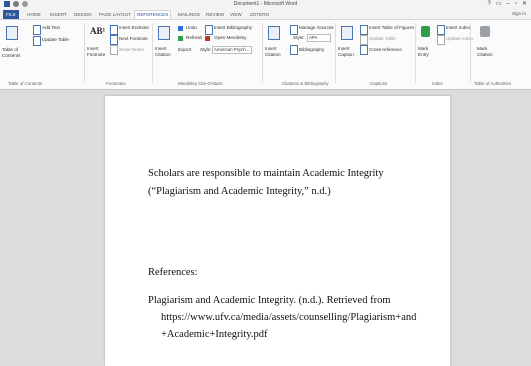 The width and height of the screenshot is (531, 366). What do you see at coordinates (426, 52) in the screenshot?
I see `mark-entry-button: Mark Entry` at bounding box center [426, 52].